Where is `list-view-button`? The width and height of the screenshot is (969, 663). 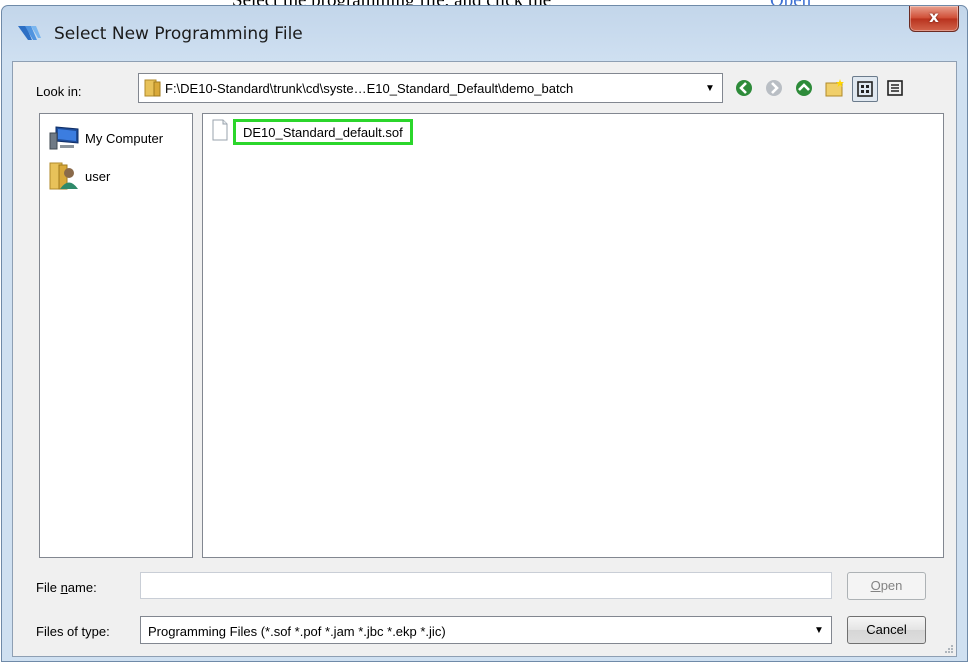 list-view-button is located at coordinates (865, 89).